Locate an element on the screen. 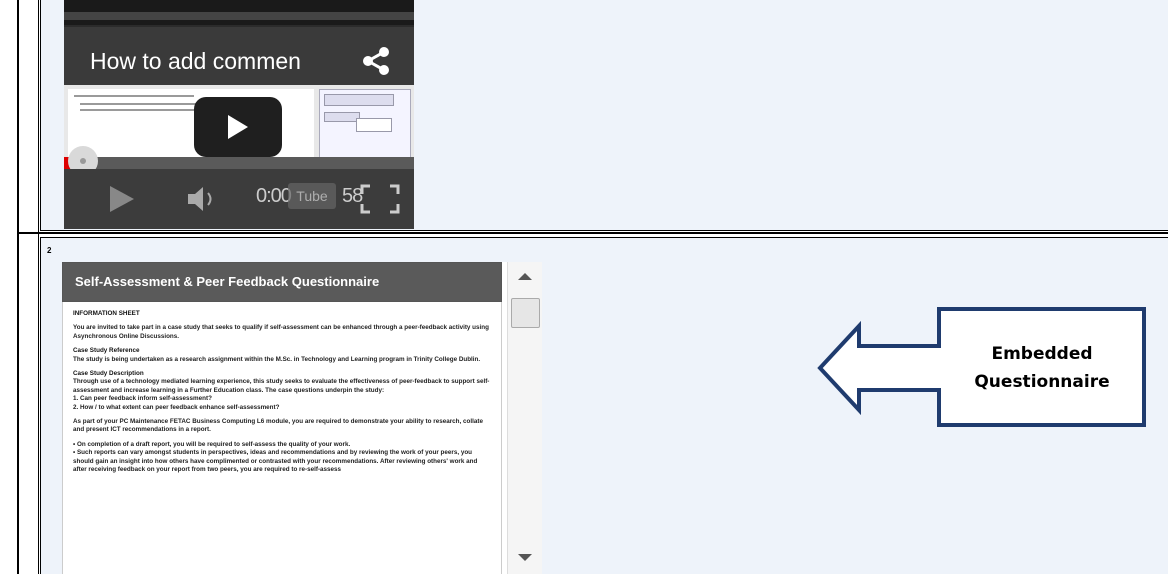 This screenshot has height=574, width=1168. outer-border-left is located at coordinates (18, 287).